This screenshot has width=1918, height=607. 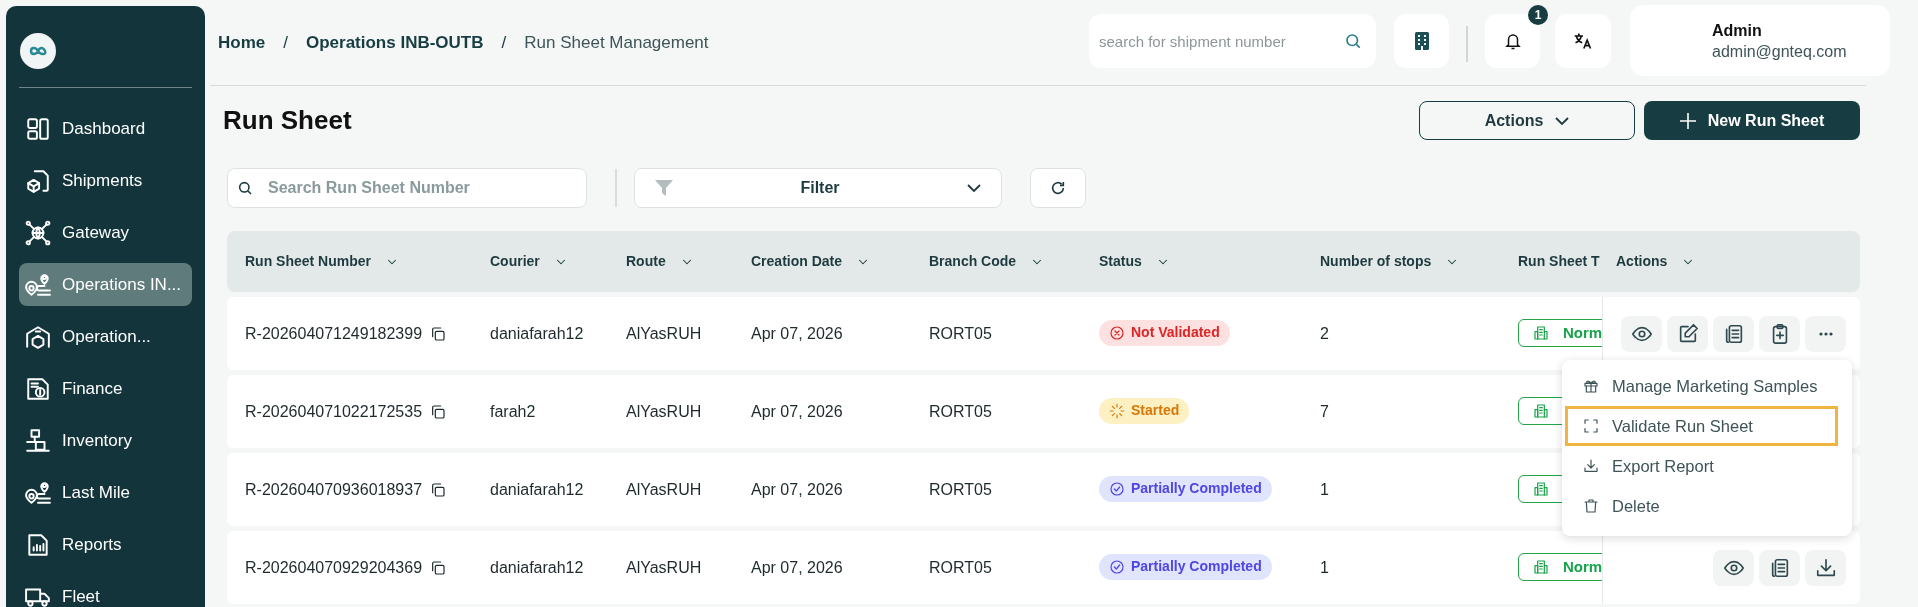 I want to click on logo-icon, so click(x=38, y=51).